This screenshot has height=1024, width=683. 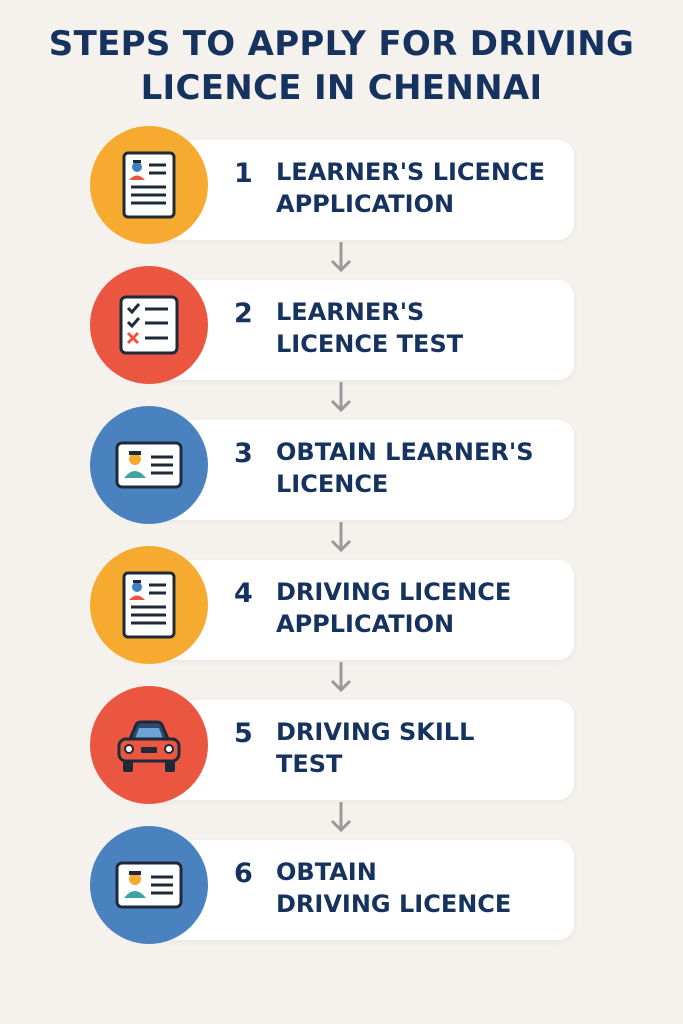 What do you see at coordinates (375, 748) in the screenshot?
I see `step-label: DRIVING SKILL TEST` at bounding box center [375, 748].